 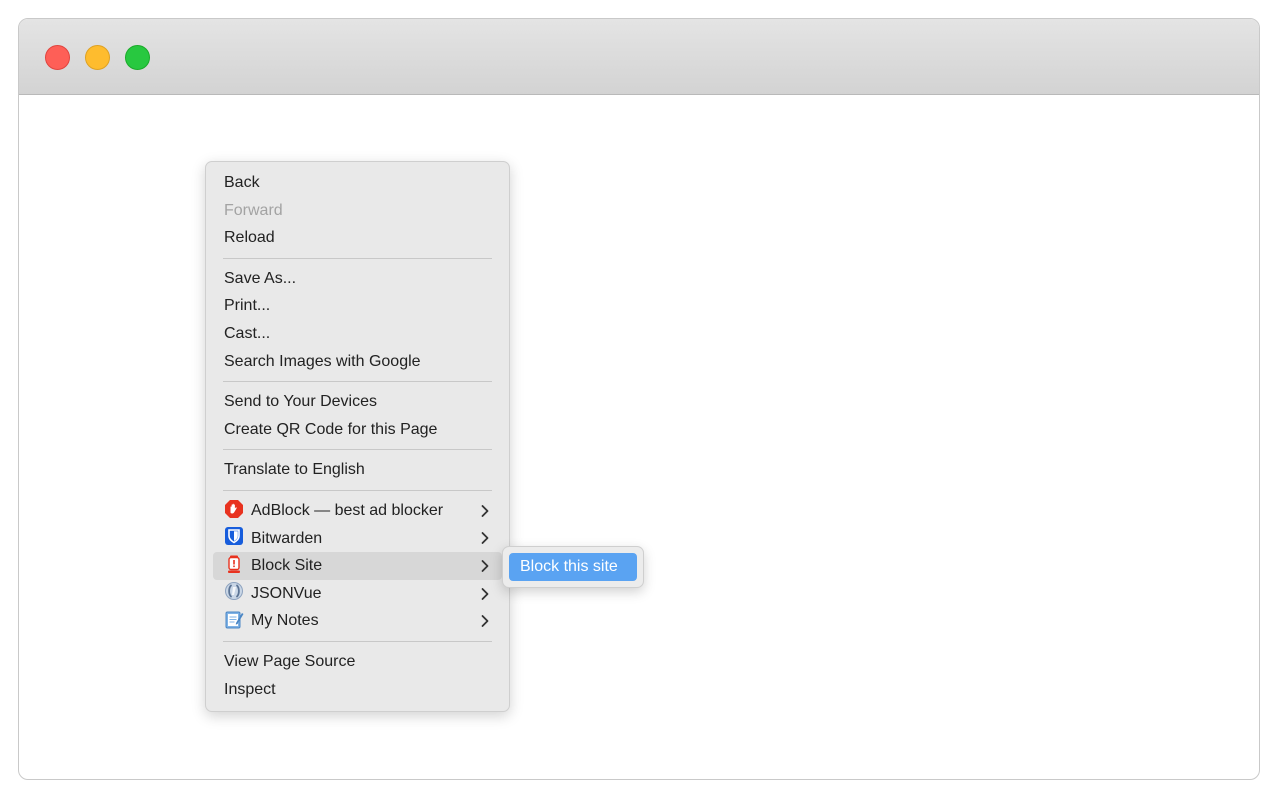 I want to click on menu-item-jsonvue: JSONVue, so click(x=357, y=594).